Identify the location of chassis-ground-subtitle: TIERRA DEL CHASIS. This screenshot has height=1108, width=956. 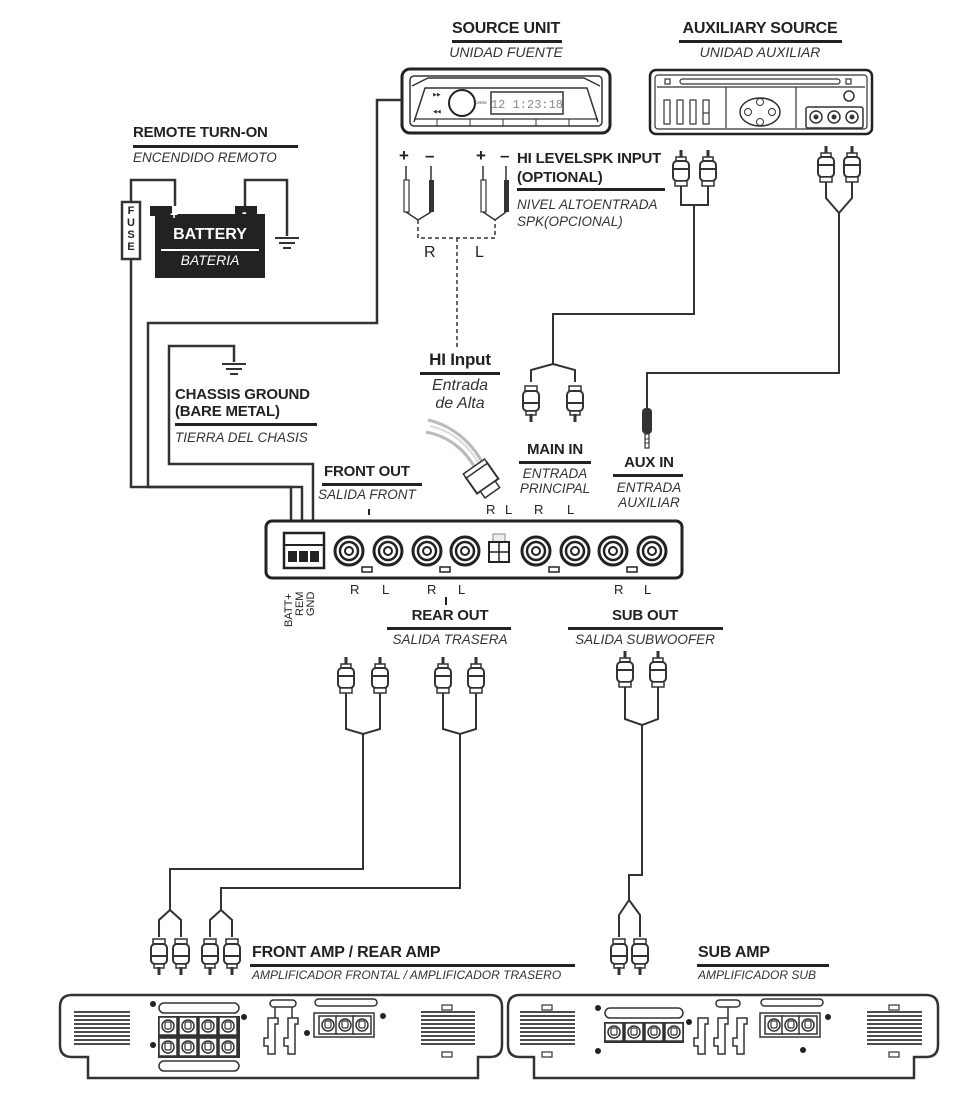
(241, 437).